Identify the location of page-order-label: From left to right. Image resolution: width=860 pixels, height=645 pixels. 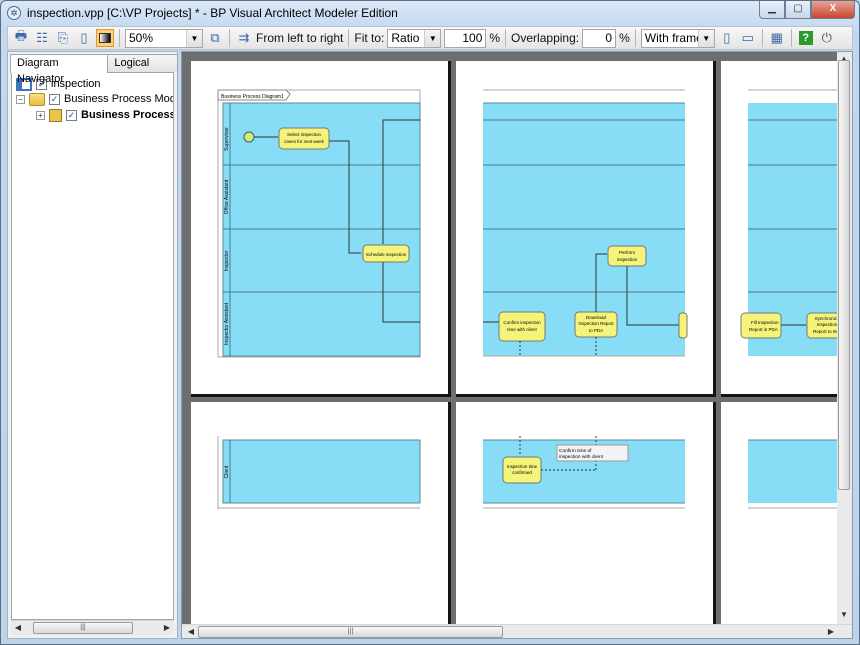
(299, 38).